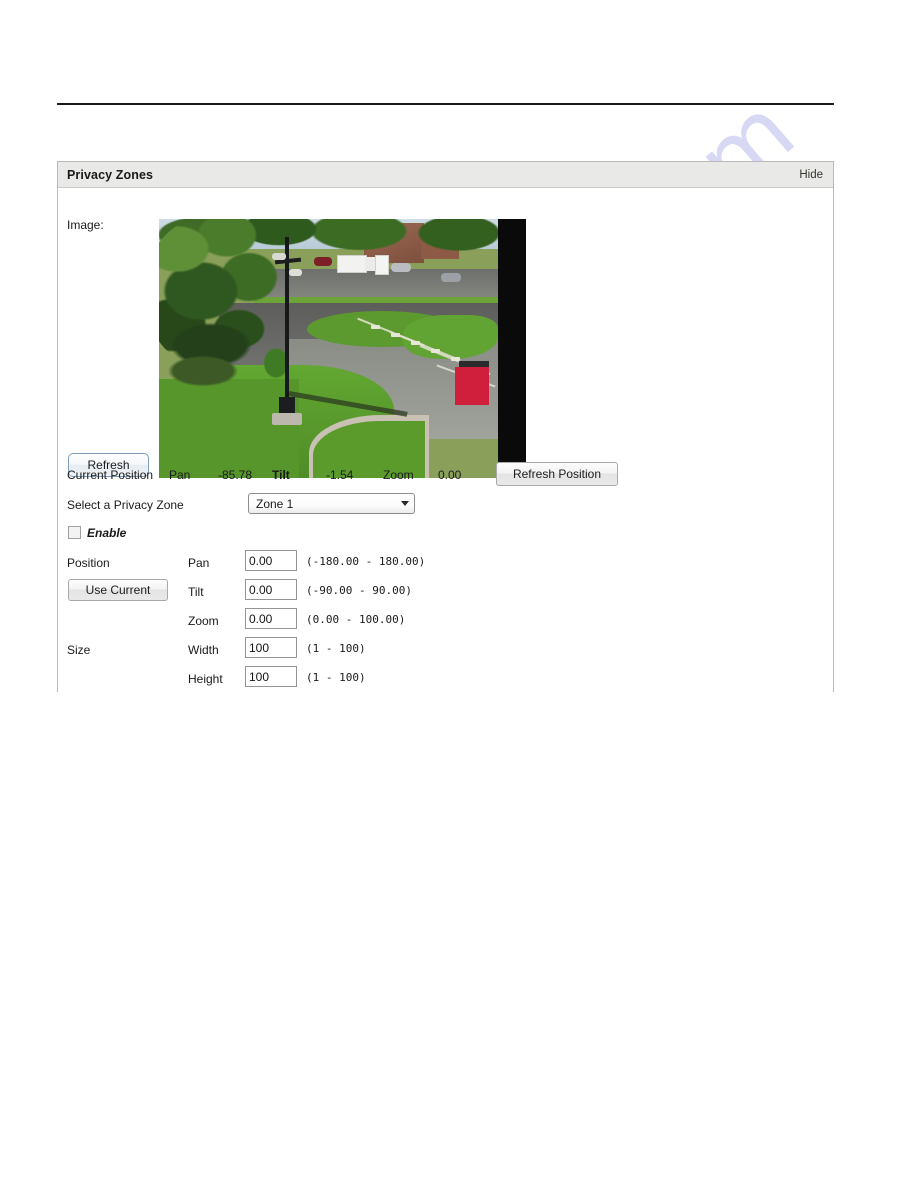  What do you see at coordinates (110, 174) in the screenshot?
I see `page-title: Privacy Zones` at bounding box center [110, 174].